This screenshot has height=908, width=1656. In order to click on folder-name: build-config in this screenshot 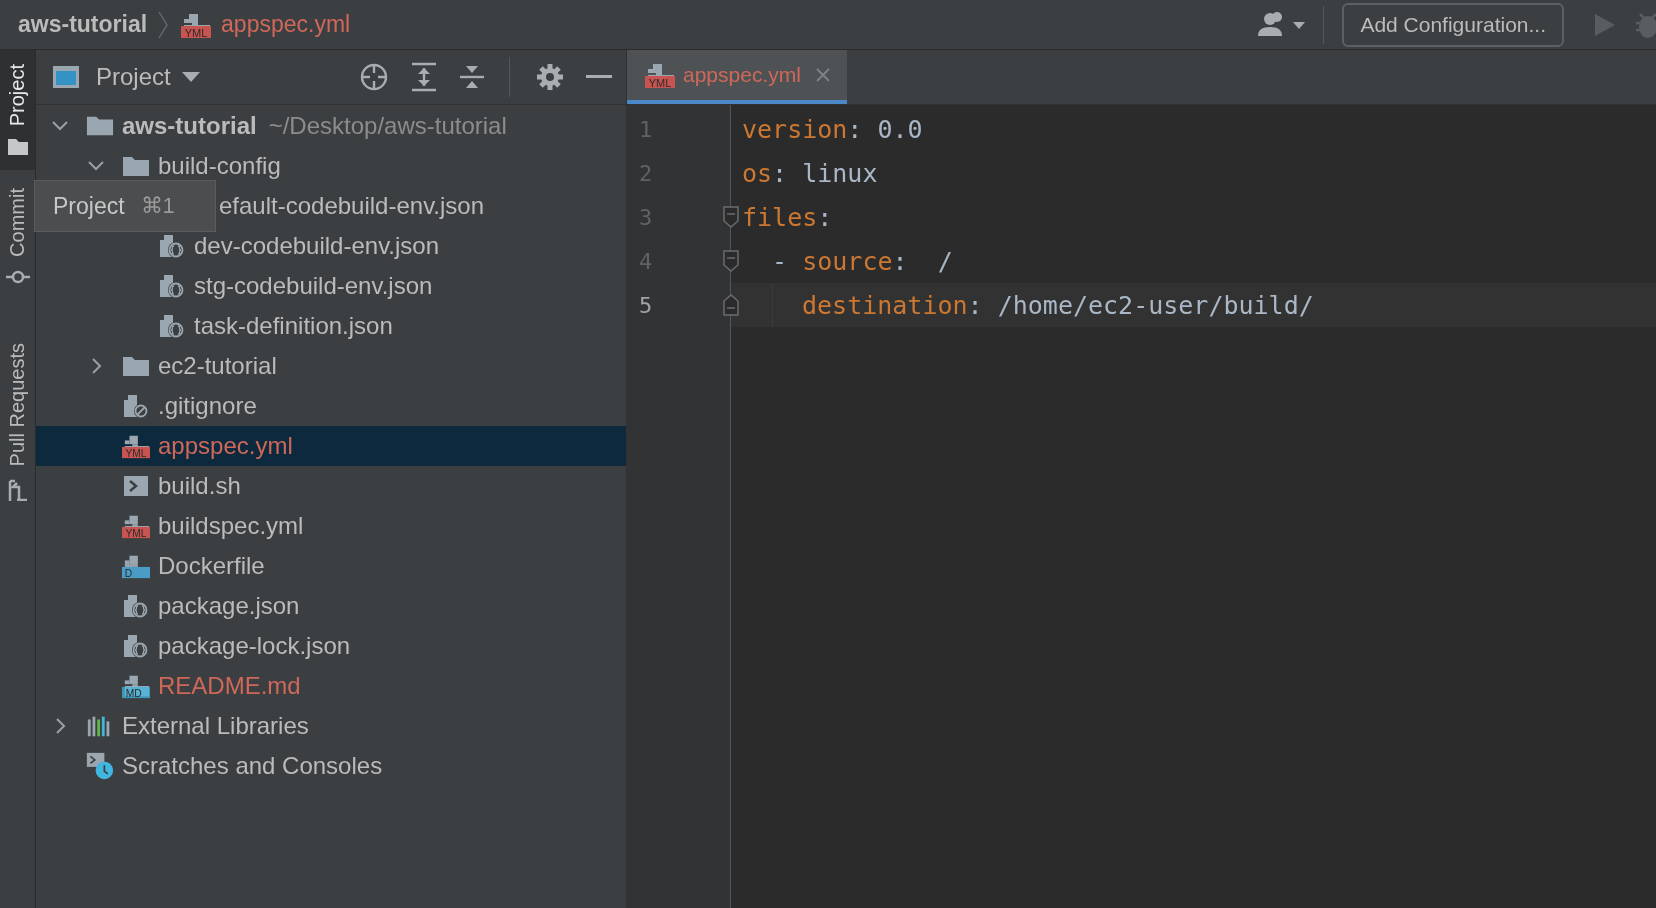, I will do `click(219, 166)`.